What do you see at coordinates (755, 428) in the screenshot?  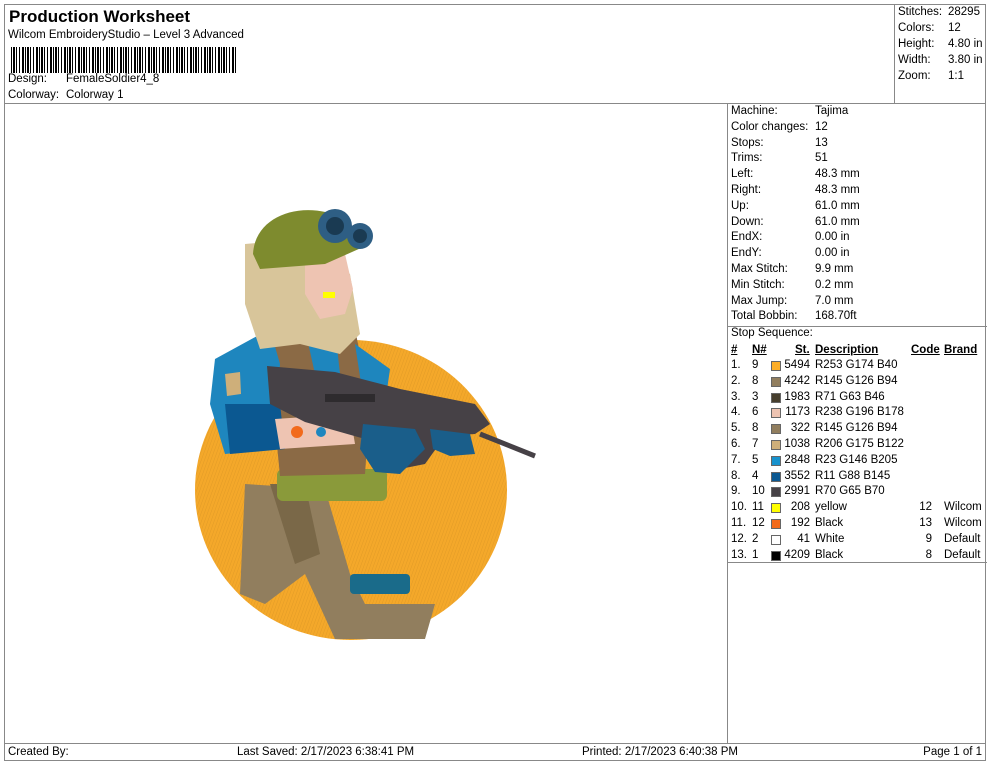 I see `seq-needle: 8` at bounding box center [755, 428].